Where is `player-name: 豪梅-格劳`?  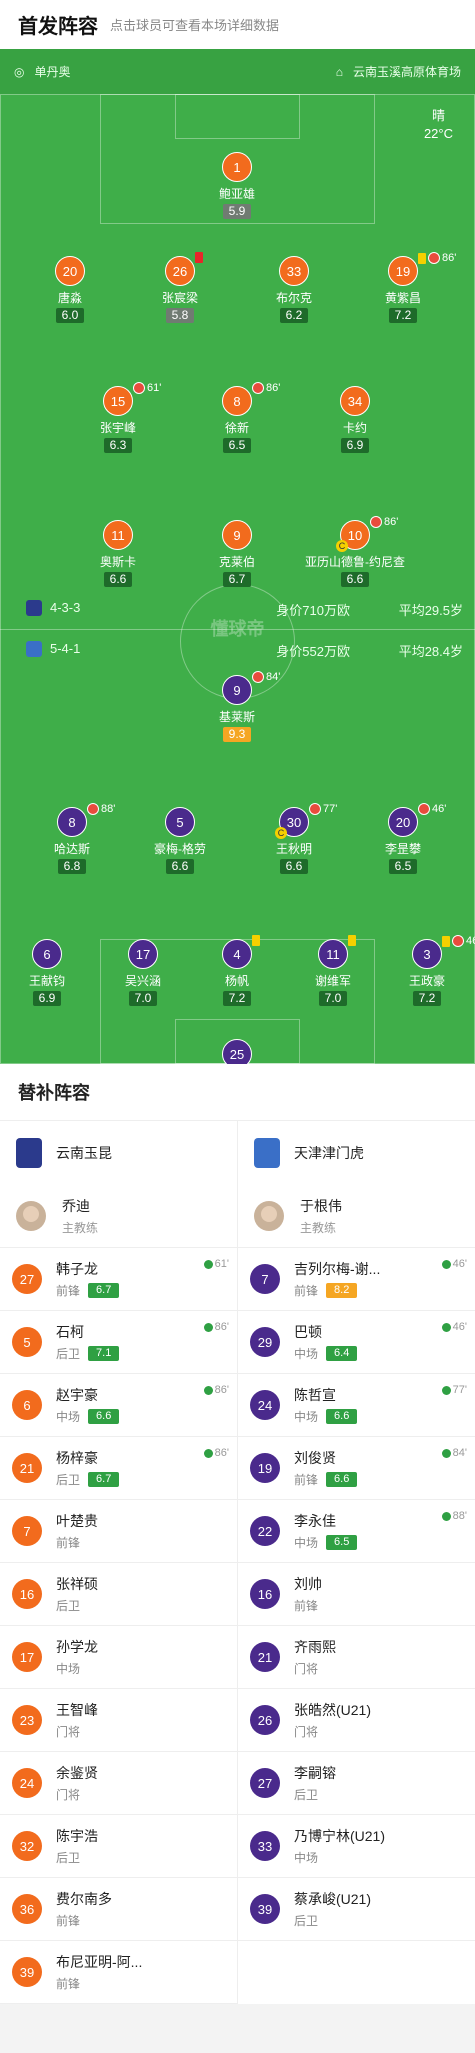
player-name: 豪梅-格劳 is located at coordinates (180, 849).